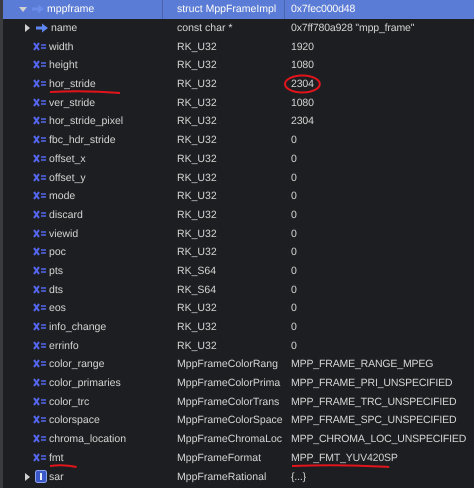 Image resolution: width=474 pixels, height=488 pixels. I want to click on variable-row: colorspace MppFrameColorSpace MPP_FRAME_SPC_UNSPECIFIED, so click(238, 420).